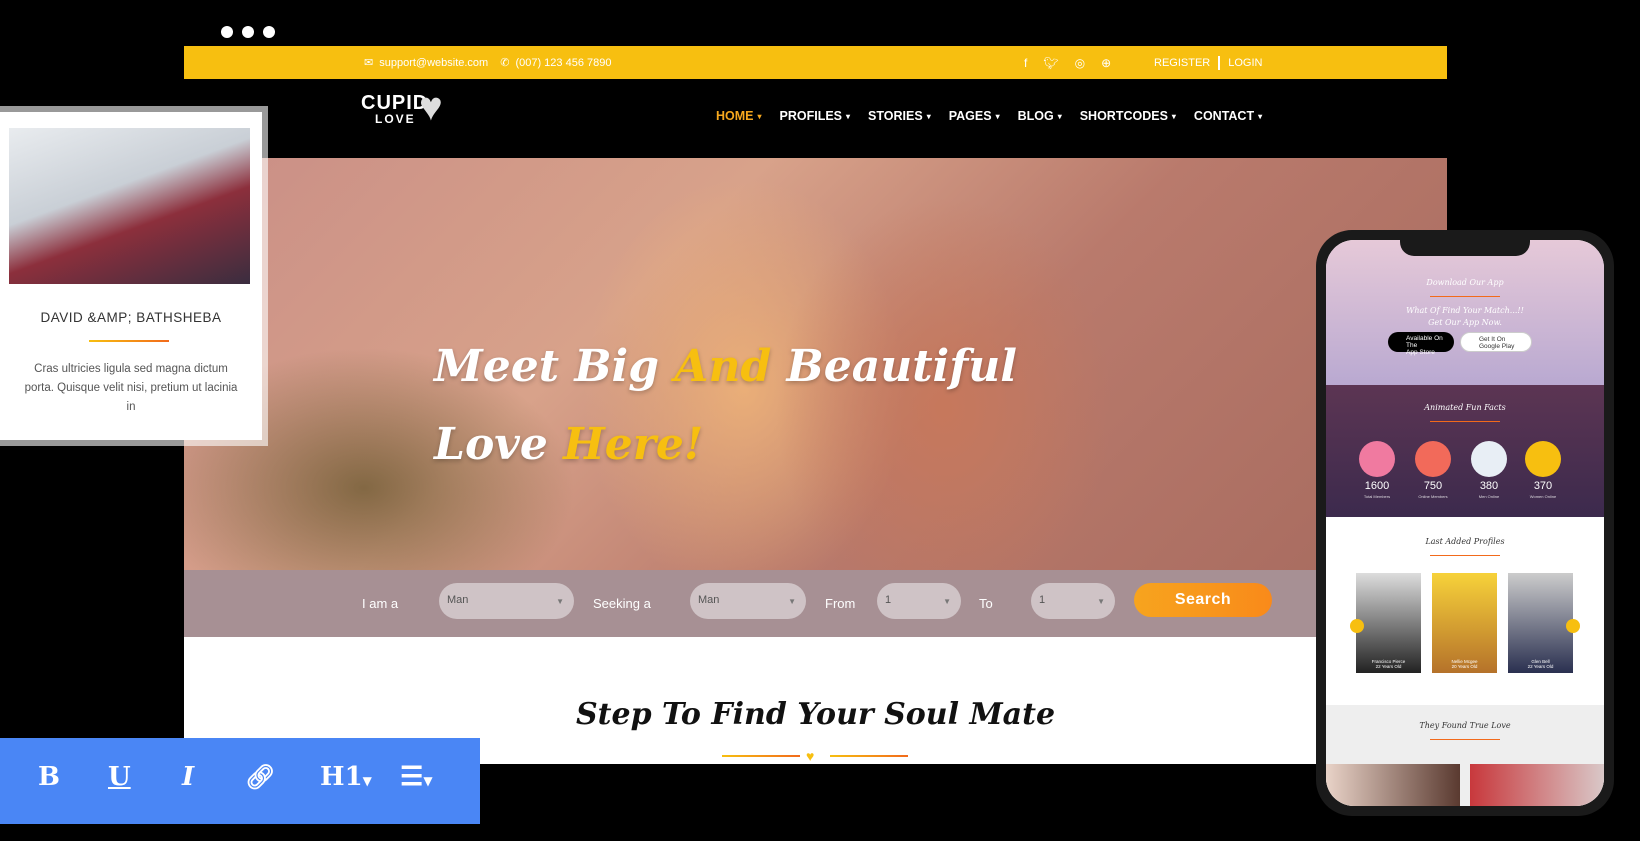  I want to click on menu-label: BLOG, so click(1035, 116).